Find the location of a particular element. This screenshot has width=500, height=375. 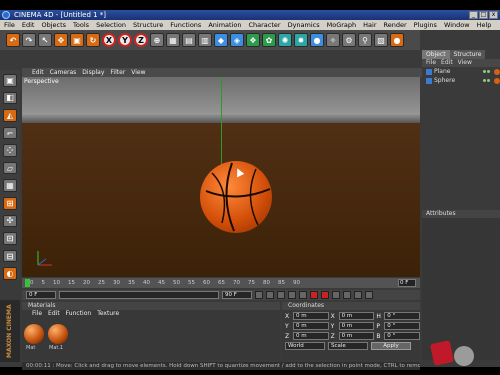

record-icon: ● is located at coordinates (397, 40).